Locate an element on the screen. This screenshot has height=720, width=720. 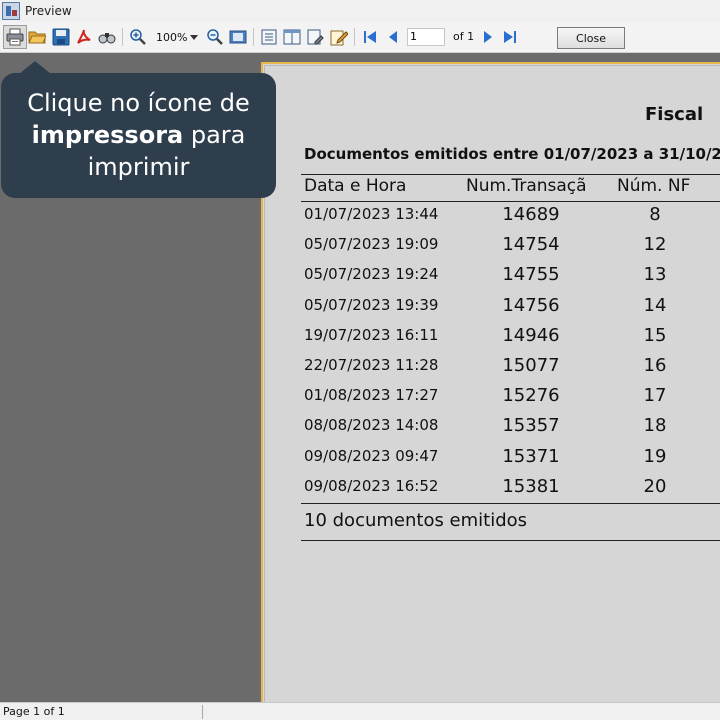
print-button is located at coordinates (15, 37).